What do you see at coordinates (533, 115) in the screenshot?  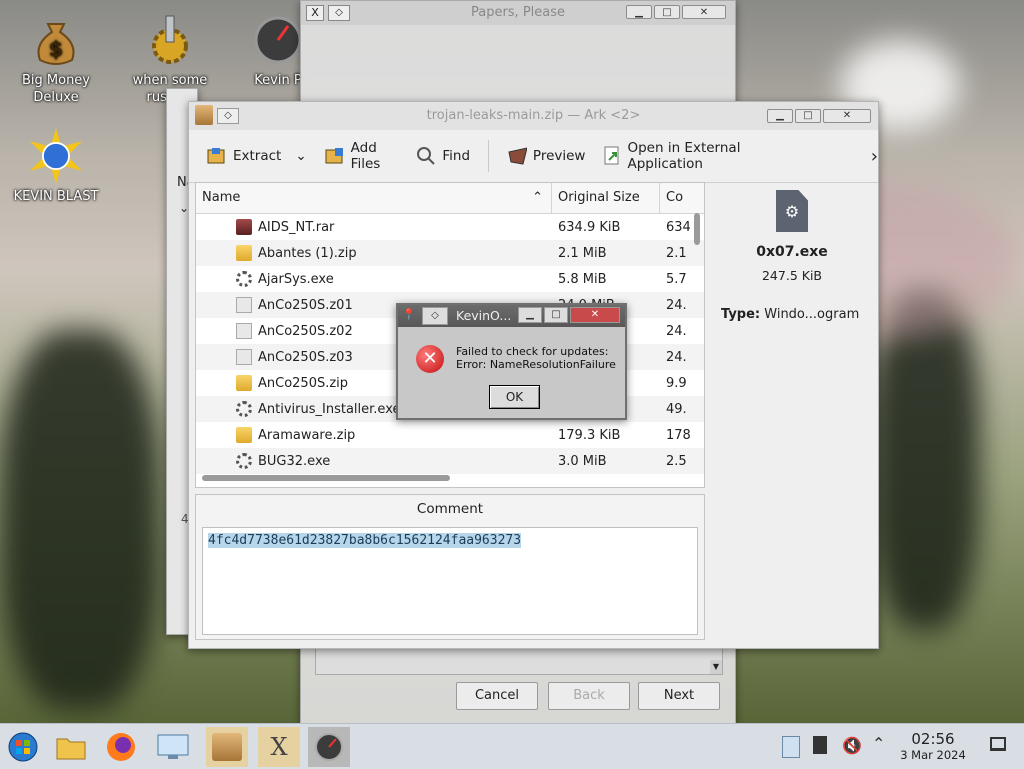 I see `window-title: trojan-leaks-main.zip — Ark <2>` at bounding box center [533, 115].